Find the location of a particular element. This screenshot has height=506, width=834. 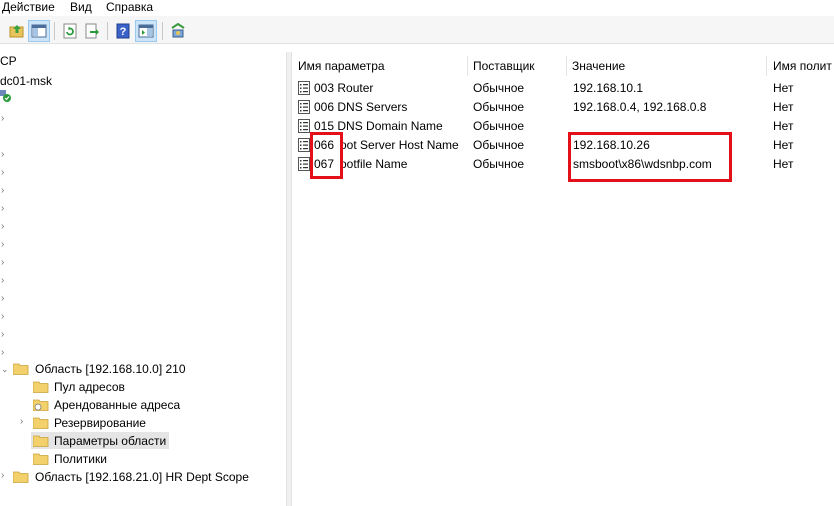

highlight-box-option-values is located at coordinates (650, 157).